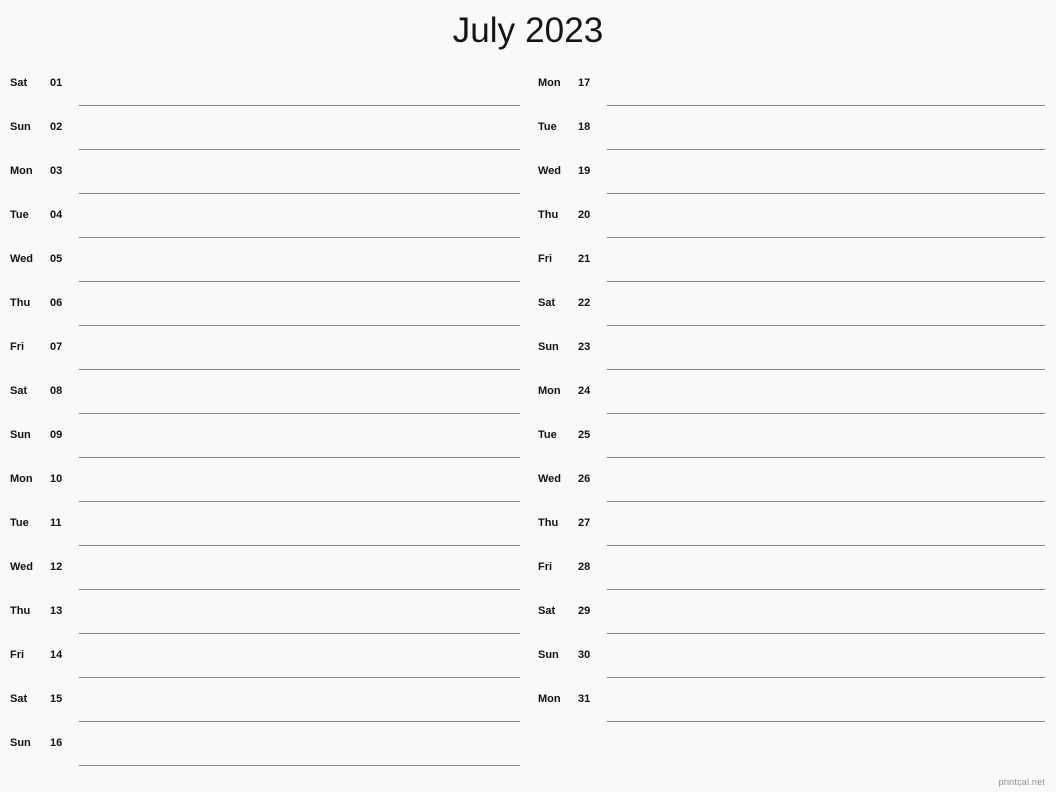 The image size is (1056, 792). Describe the element at coordinates (584, 215) in the screenshot. I see `day-number: 20` at that location.